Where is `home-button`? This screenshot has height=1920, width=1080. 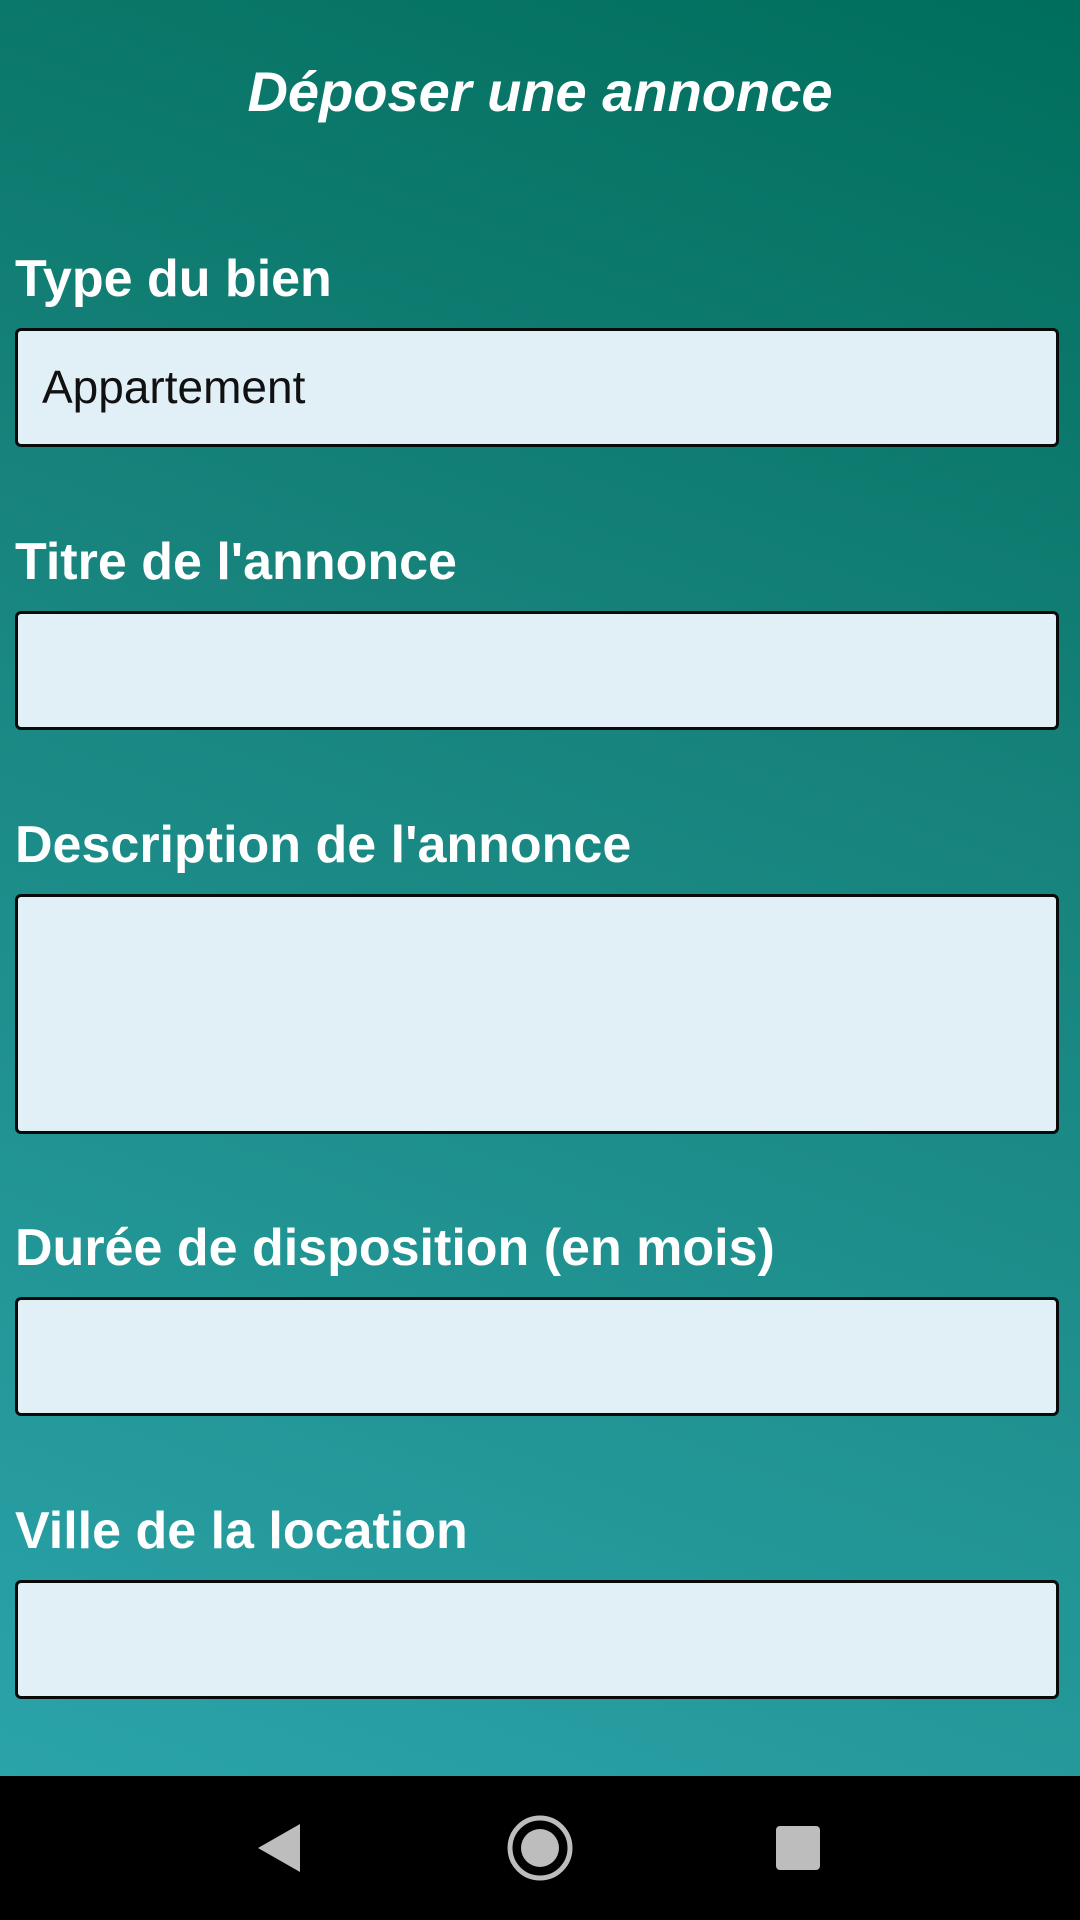
home-button is located at coordinates (540, 1848).